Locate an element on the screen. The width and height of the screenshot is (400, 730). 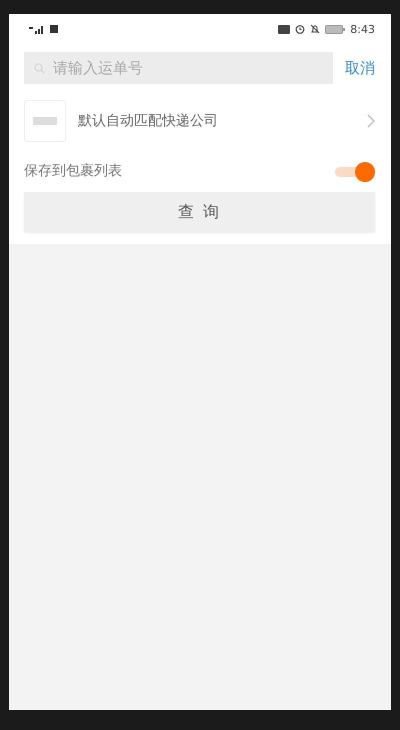
company-selector: 默认自动匹配快递公司 is located at coordinates (200, 113).